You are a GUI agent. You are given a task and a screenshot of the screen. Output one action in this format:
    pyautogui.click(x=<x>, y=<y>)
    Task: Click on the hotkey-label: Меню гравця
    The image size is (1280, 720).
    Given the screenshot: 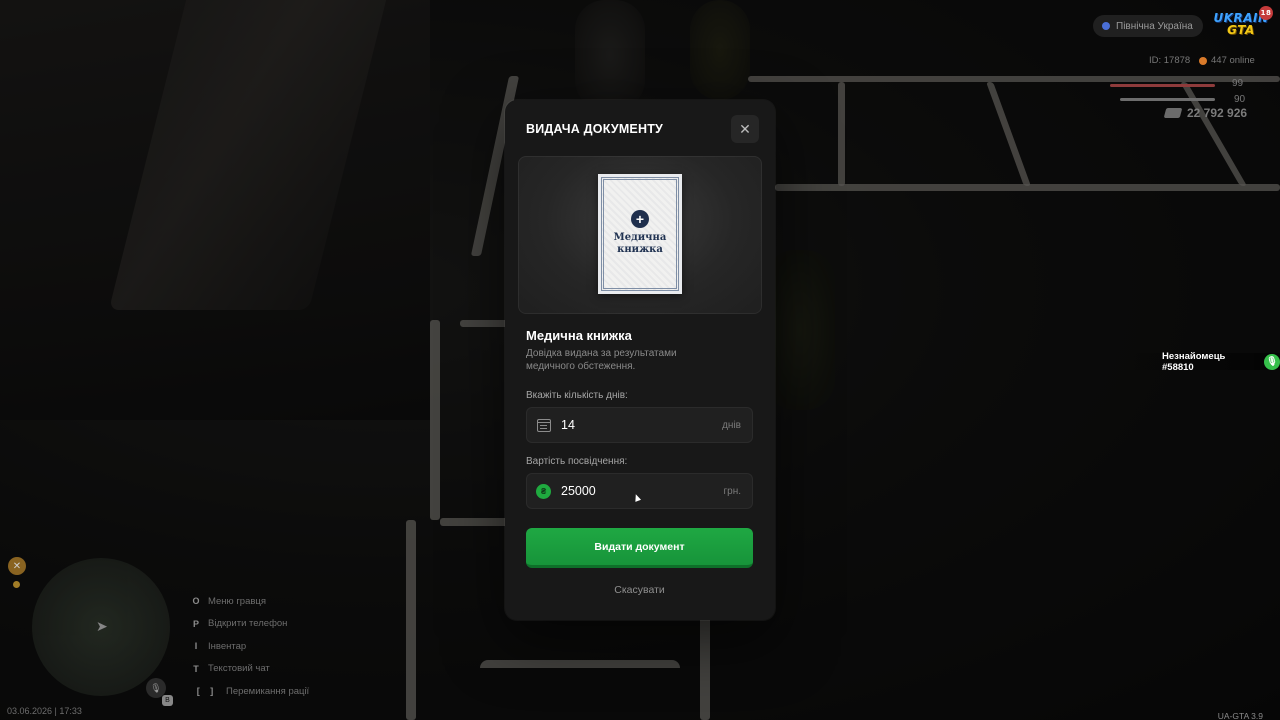 What is the action you would take?
    pyautogui.click(x=237, y=601)
    